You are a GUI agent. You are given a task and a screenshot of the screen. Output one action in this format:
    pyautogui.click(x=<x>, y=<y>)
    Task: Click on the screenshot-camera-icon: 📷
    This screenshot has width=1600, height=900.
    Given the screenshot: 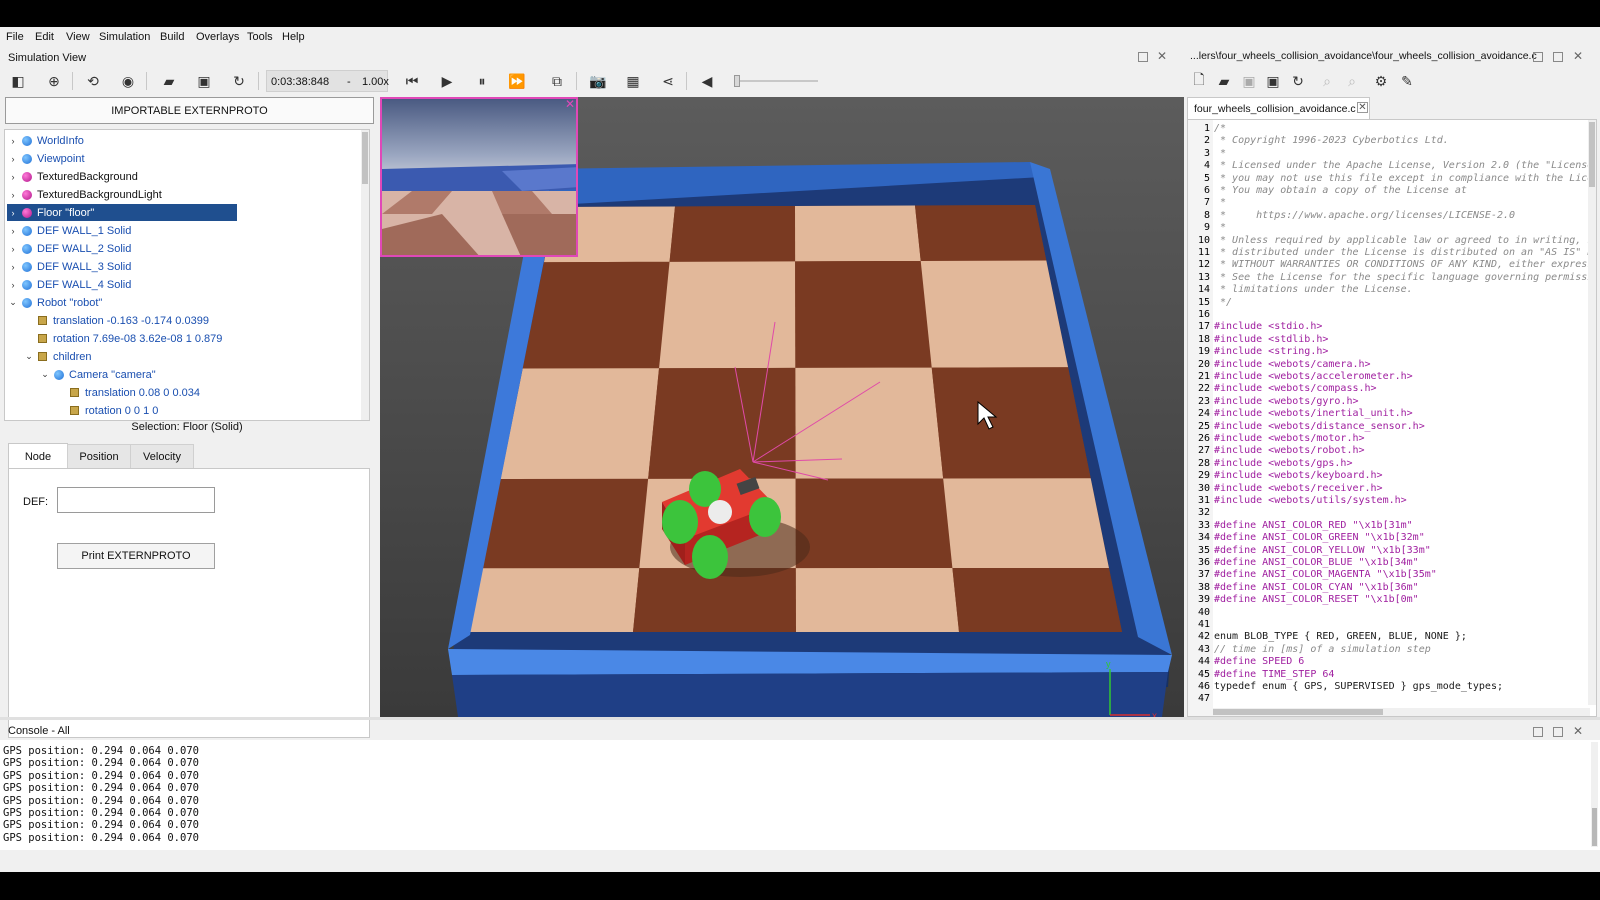 What is the action you would take?
    pyautogui.click(x=598, y=81)
    